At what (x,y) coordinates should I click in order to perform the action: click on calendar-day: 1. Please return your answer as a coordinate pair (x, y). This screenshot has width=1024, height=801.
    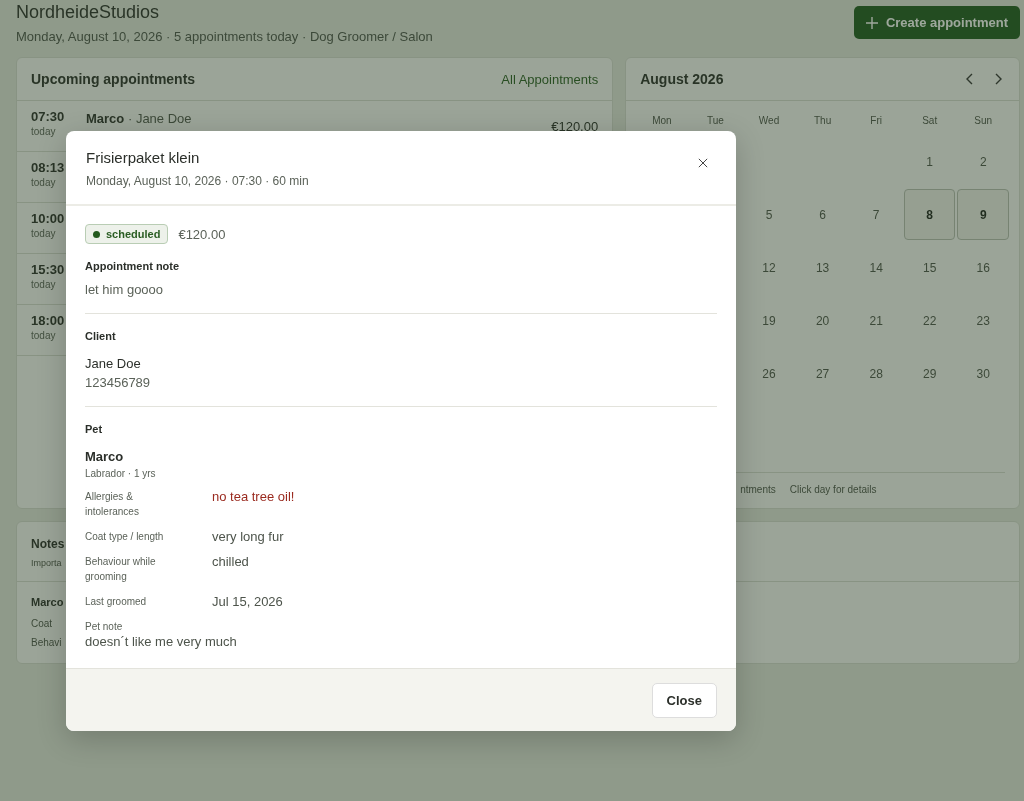
    Looking at the image, I should click on (929, 161).